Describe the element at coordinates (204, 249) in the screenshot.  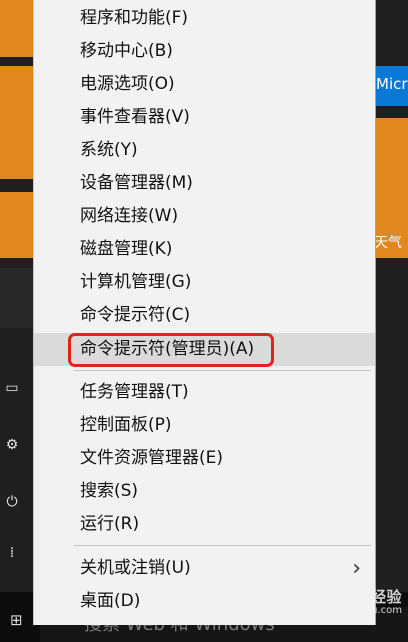
I see `menu-item-disk-management: 磁盘管理(K)` at that location.